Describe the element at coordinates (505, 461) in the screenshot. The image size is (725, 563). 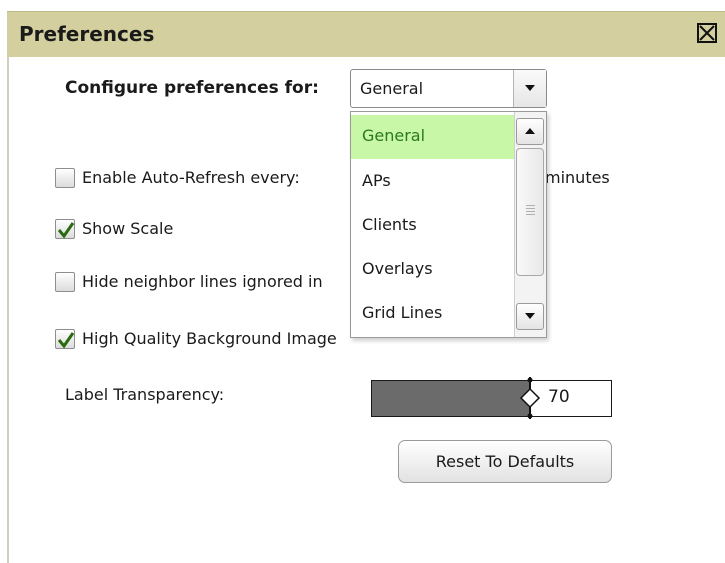
I see `reset-to-defaults-button: Reset To Defaults` at that location.